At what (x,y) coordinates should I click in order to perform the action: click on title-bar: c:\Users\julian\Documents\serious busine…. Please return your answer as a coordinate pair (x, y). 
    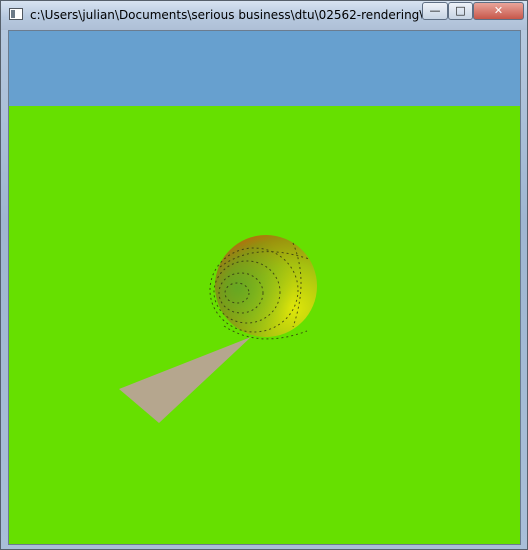
    Looking at the image, I should click on (264, 15).